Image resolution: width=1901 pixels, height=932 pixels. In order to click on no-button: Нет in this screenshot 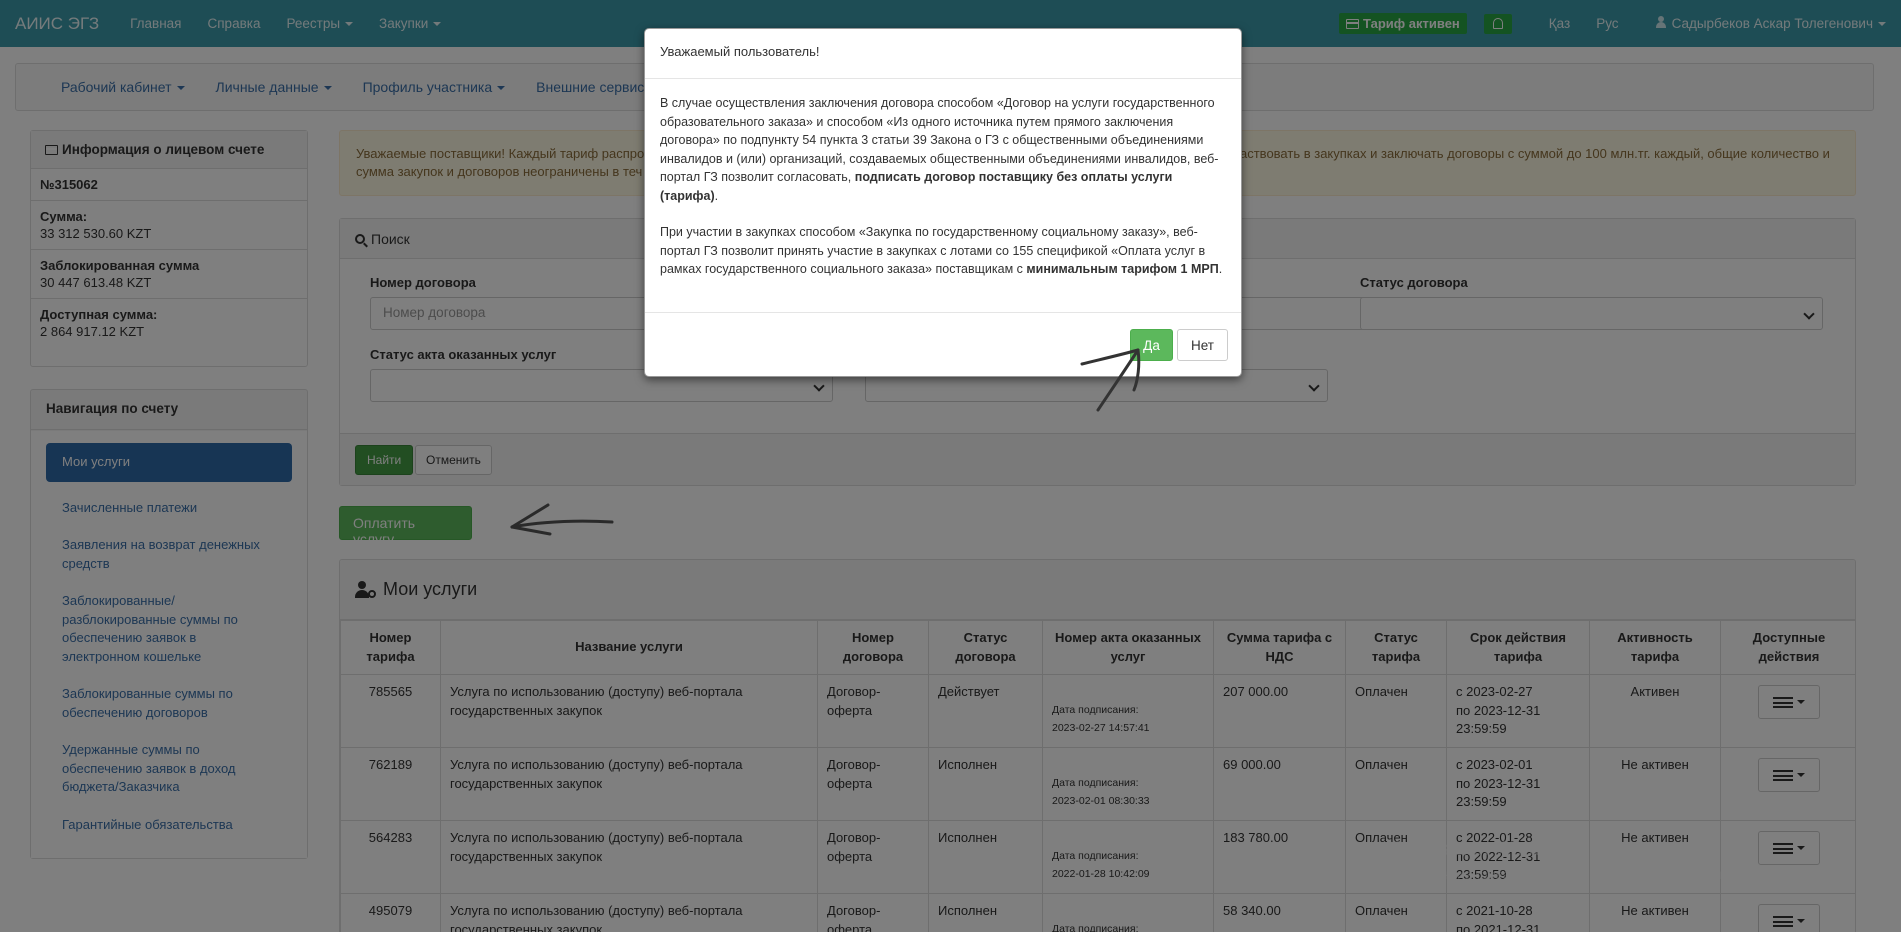, I will do `click(1202, 345)`.